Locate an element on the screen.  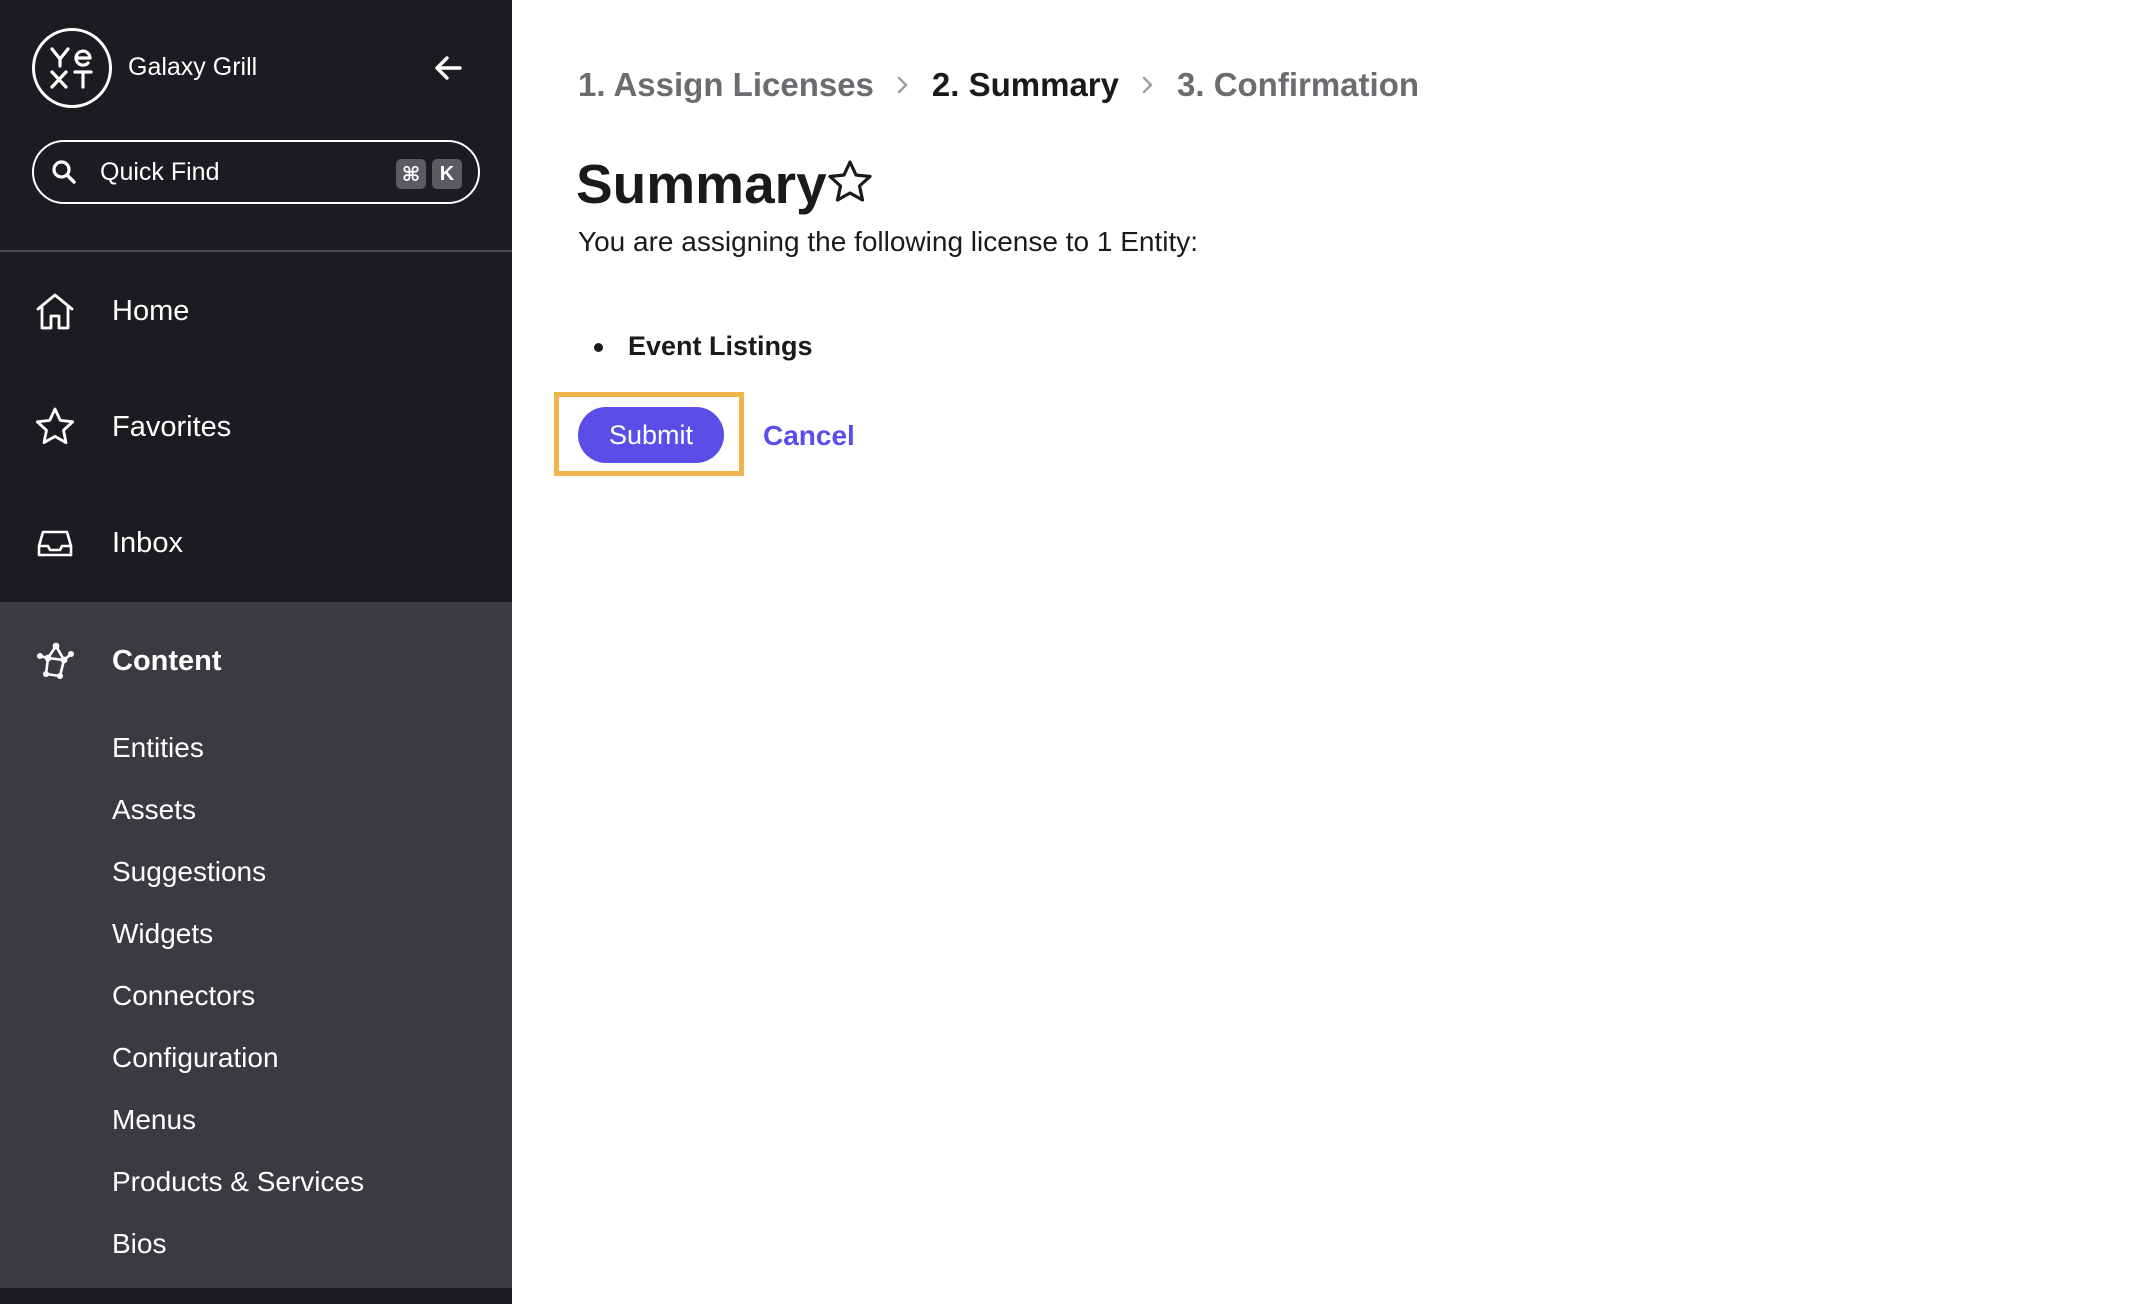
arrow-left-icon is located at coordinates (448, 68).